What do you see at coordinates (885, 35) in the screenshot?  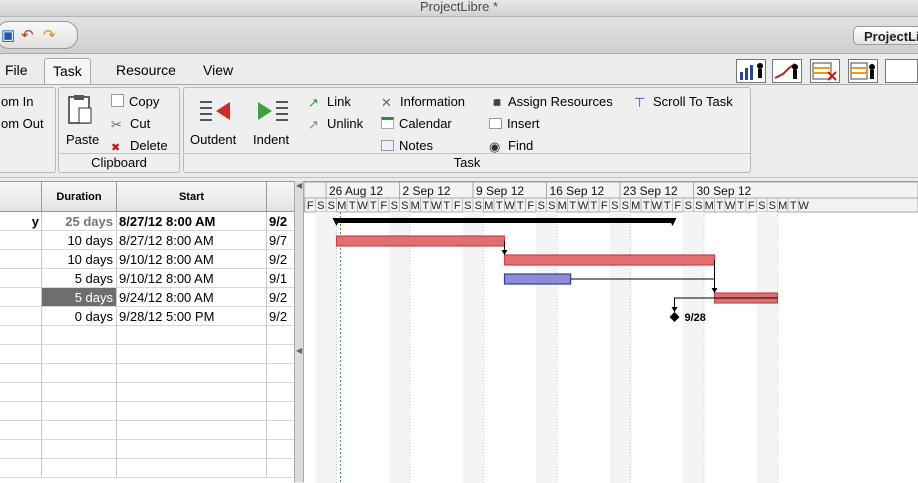 I see `project-button: ProjectLi` at bounding box center [885, 35].